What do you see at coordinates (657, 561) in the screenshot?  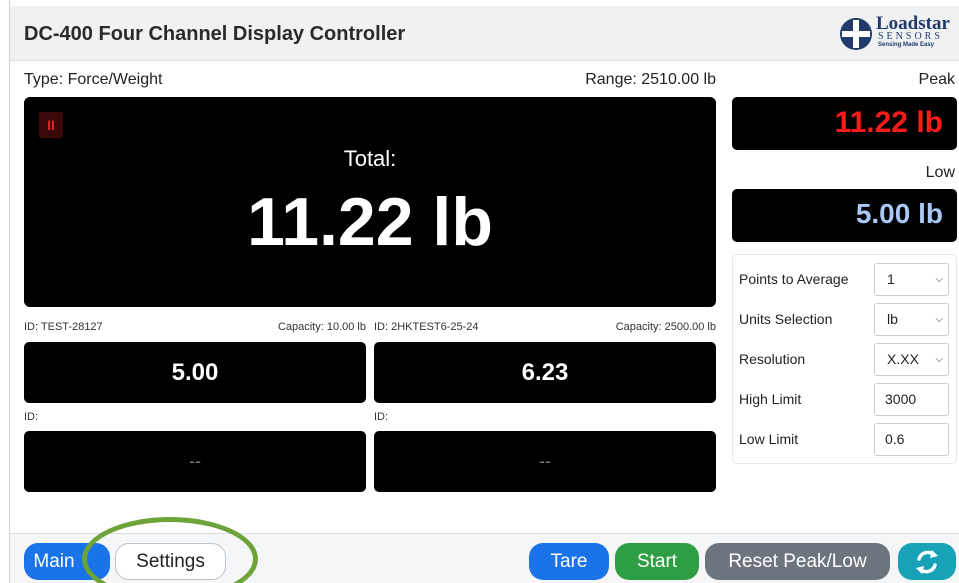 I see `start-button: Start` at bounding box center [657, 561].